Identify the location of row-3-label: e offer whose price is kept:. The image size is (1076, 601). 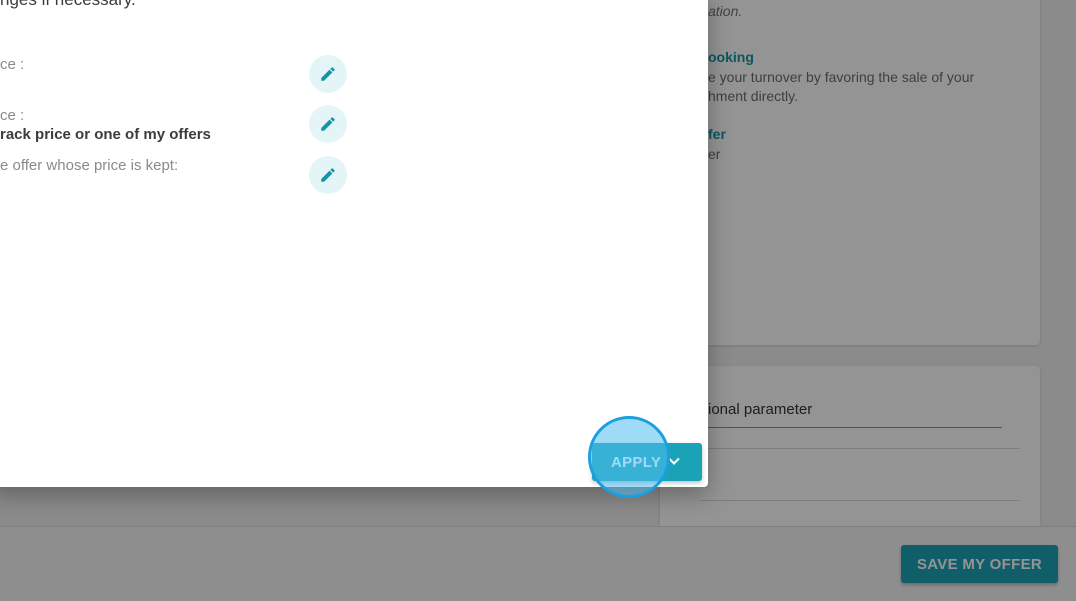
(89, 165).